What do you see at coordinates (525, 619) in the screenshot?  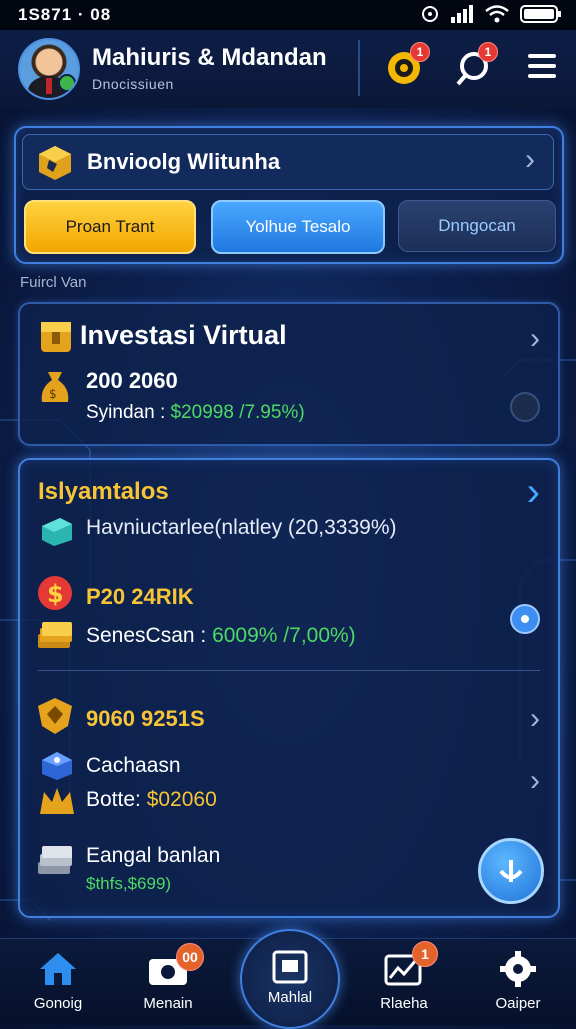 I see `radio-toggle-active` at bounding box center [525, 619].